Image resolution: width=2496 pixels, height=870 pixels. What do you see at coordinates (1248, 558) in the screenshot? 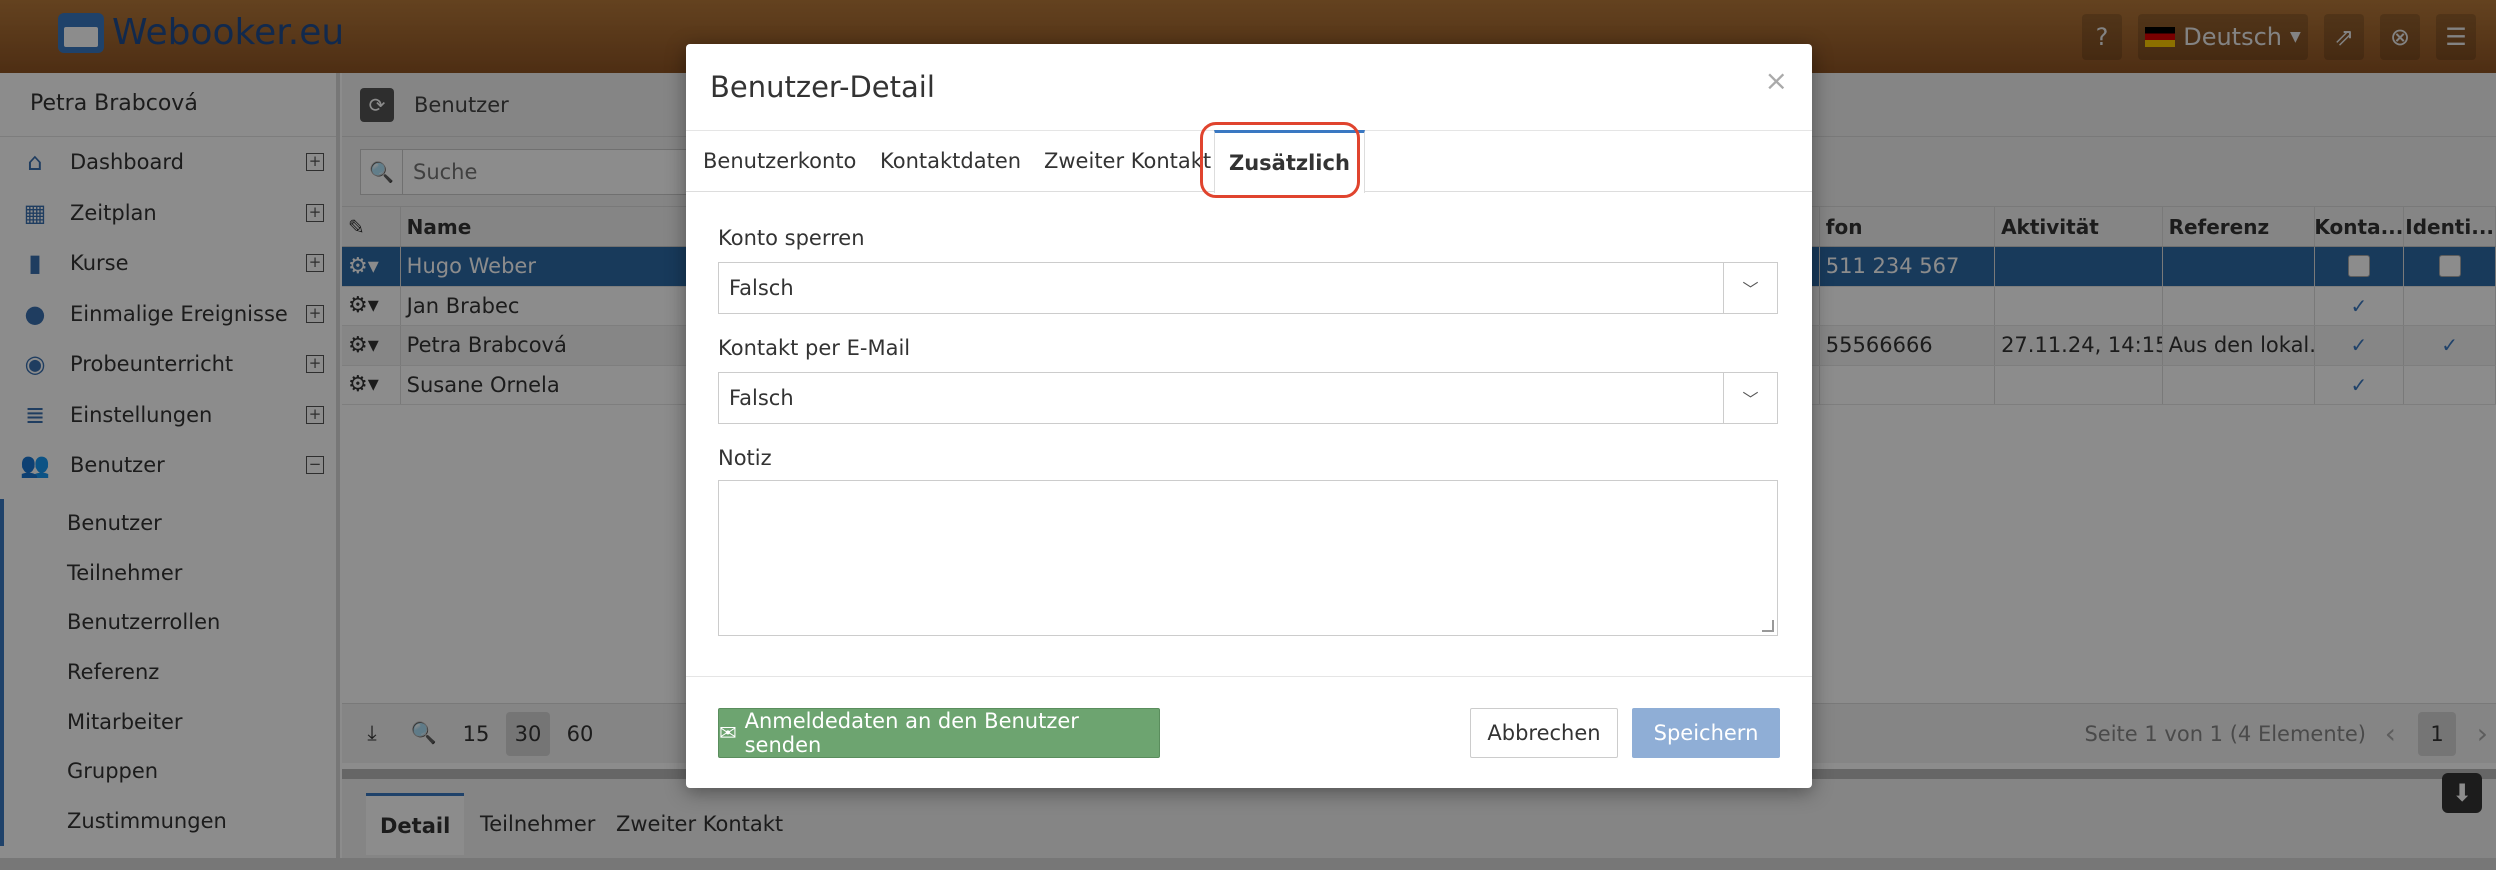
I see `note-textarea` at bounding box center [1248, 558].